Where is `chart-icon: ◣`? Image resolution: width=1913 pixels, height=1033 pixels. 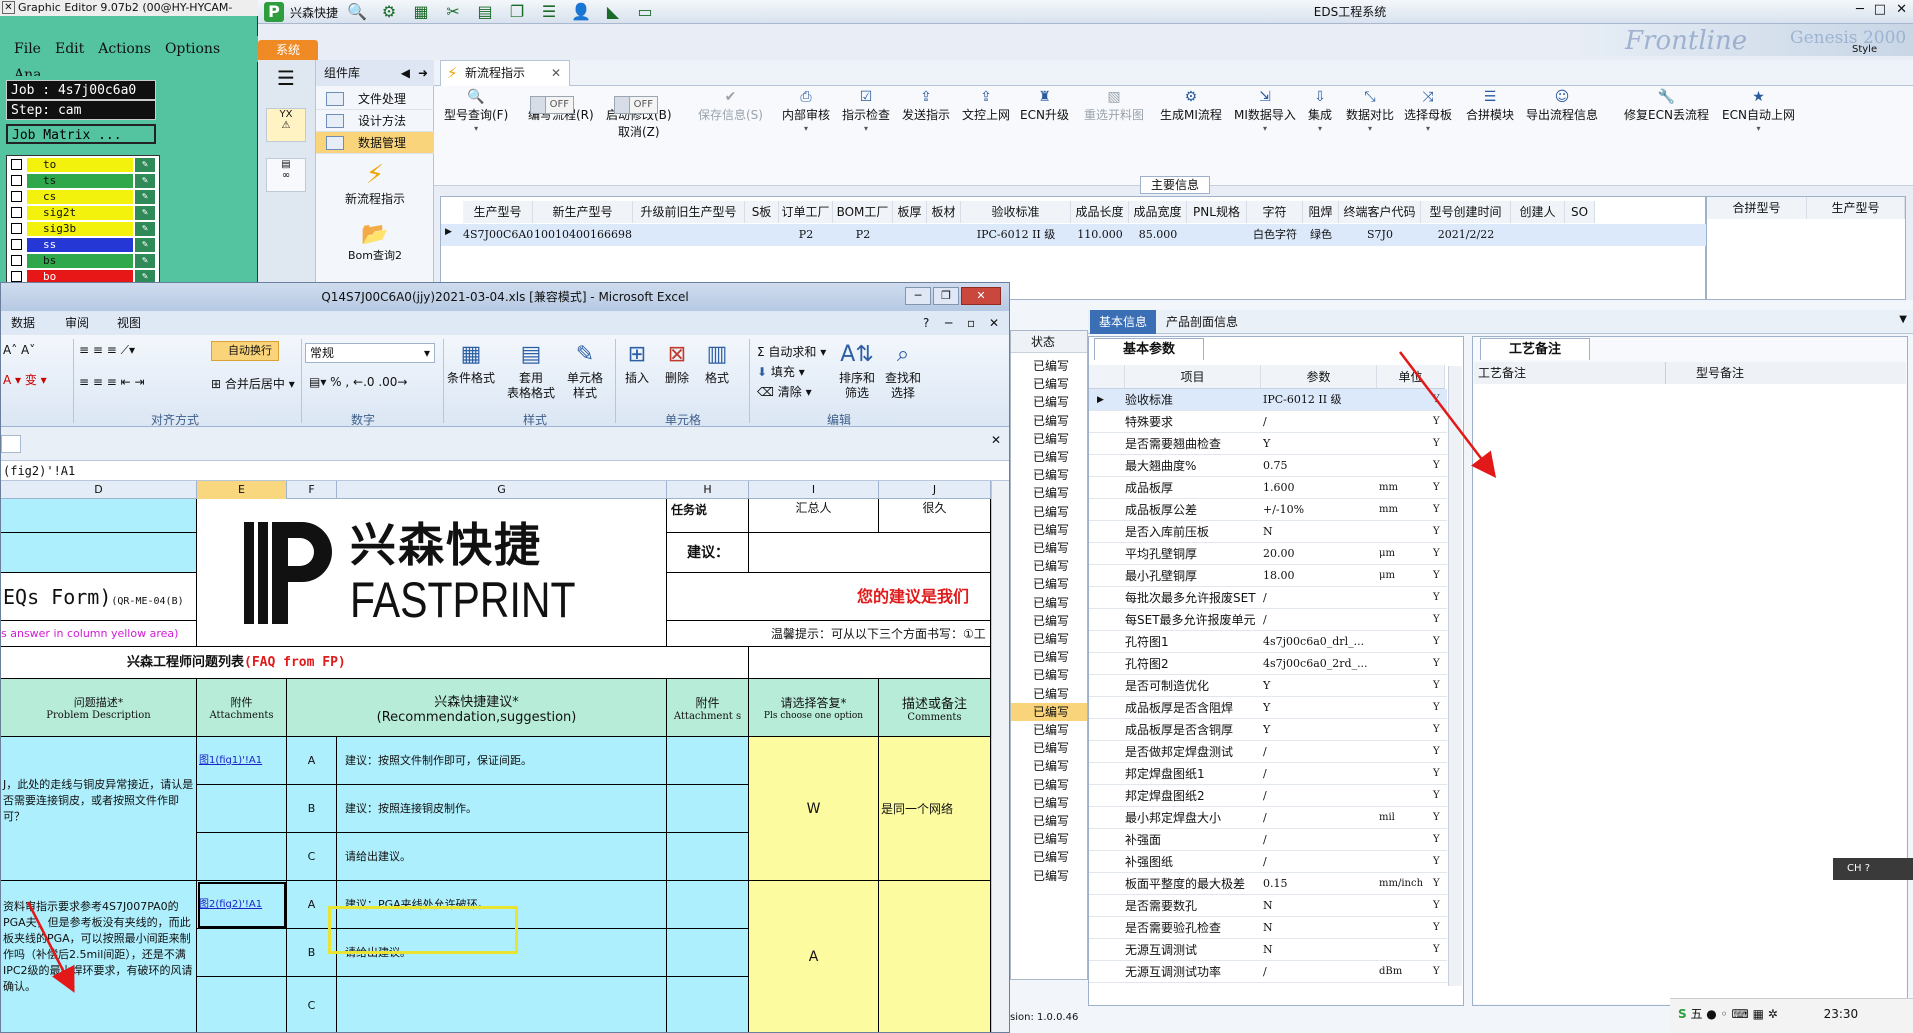
chart-icon: ◣ is located at coordinates (613, 12).